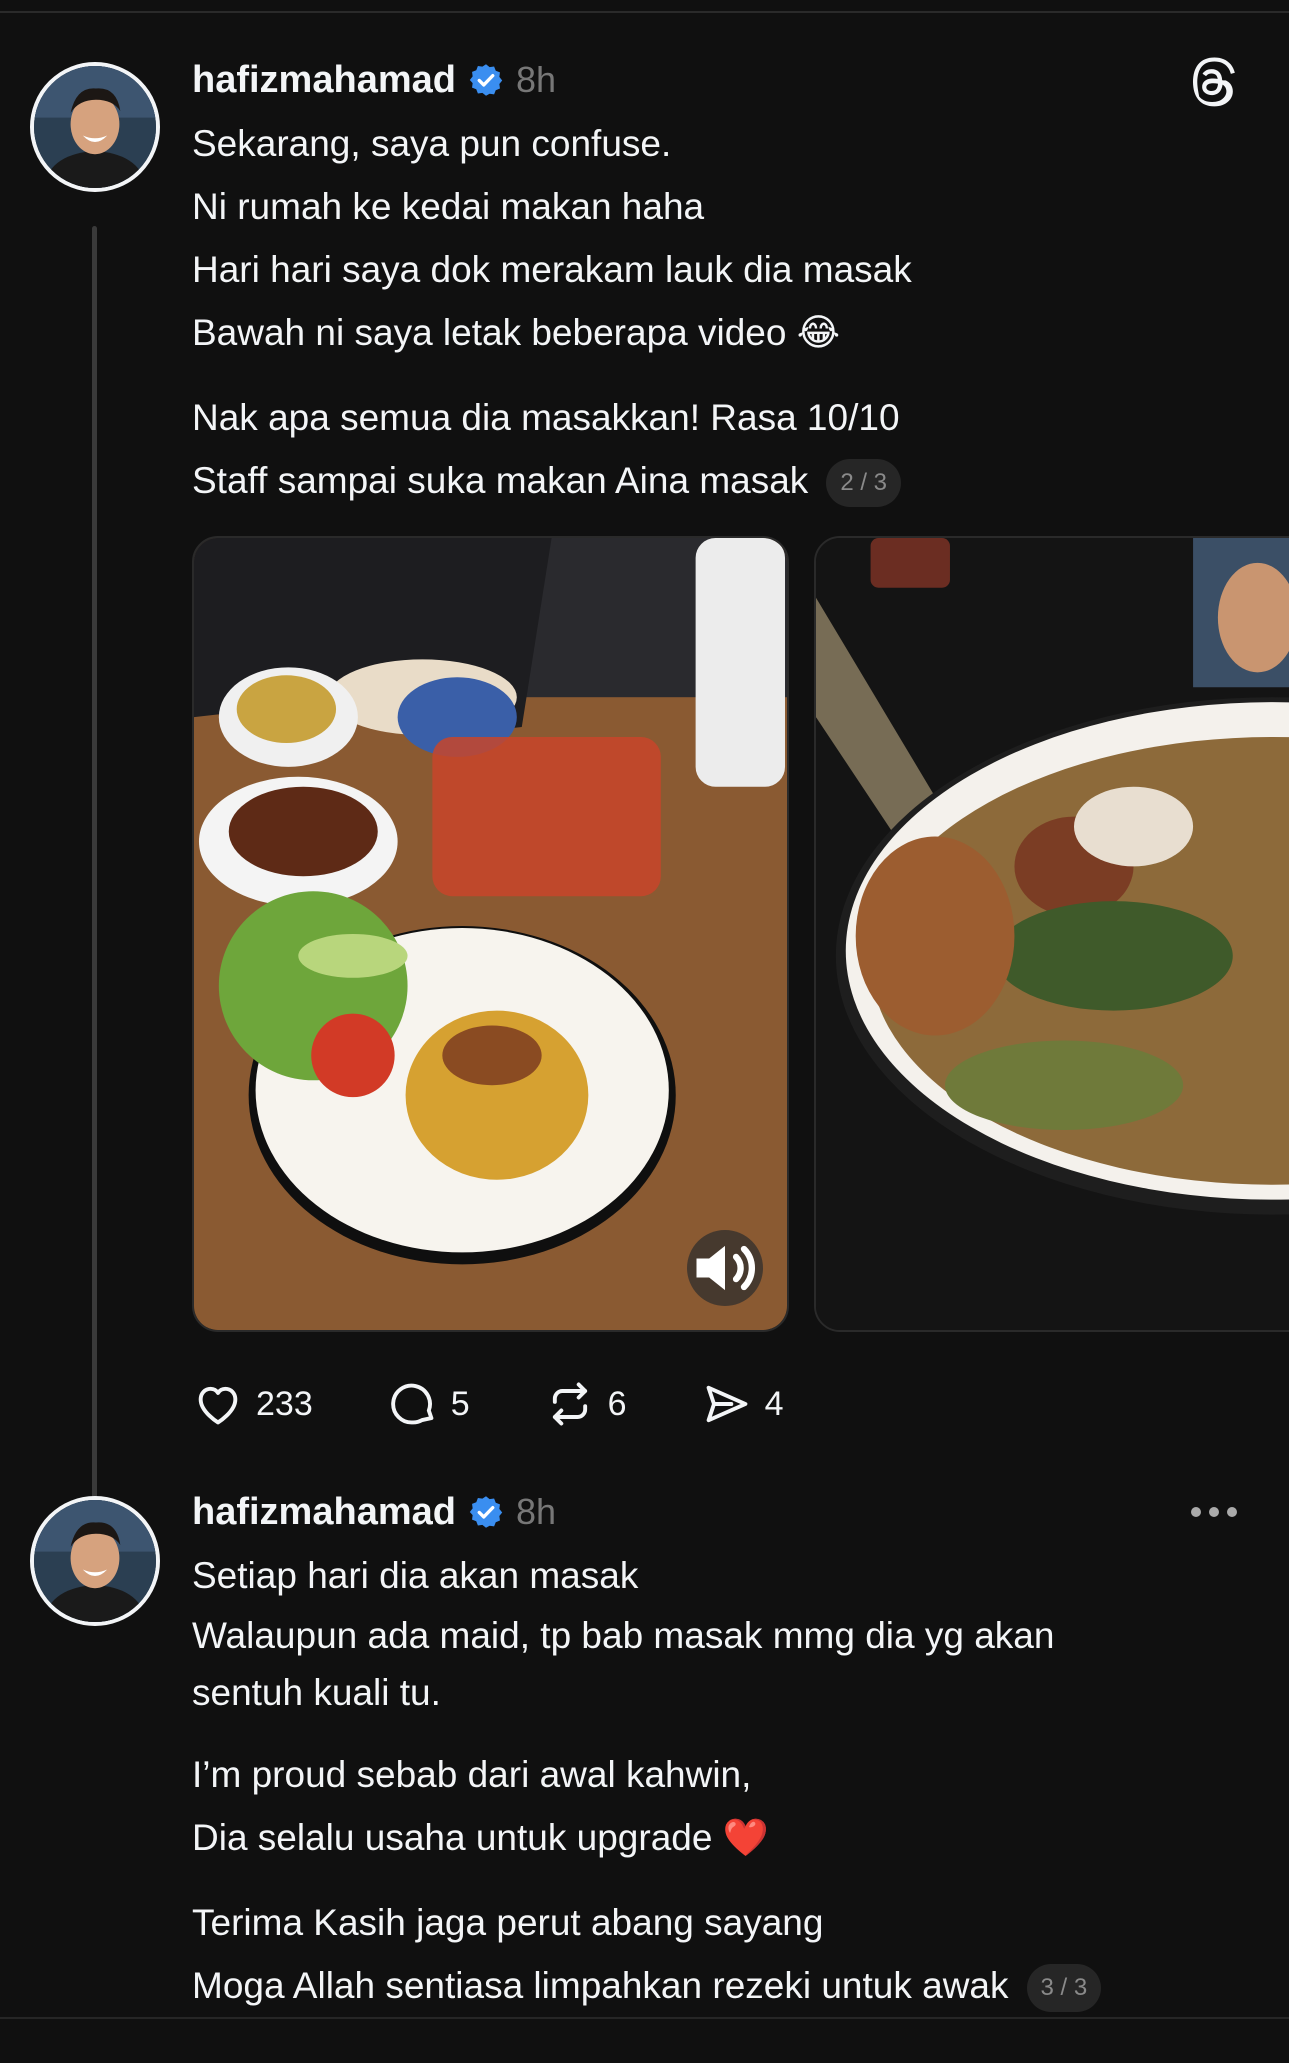  Describe the element at coordinates (472, 1774) in the screenshot. I see `text-line: I’m proud sebab dari awal kahwin,` at that location.